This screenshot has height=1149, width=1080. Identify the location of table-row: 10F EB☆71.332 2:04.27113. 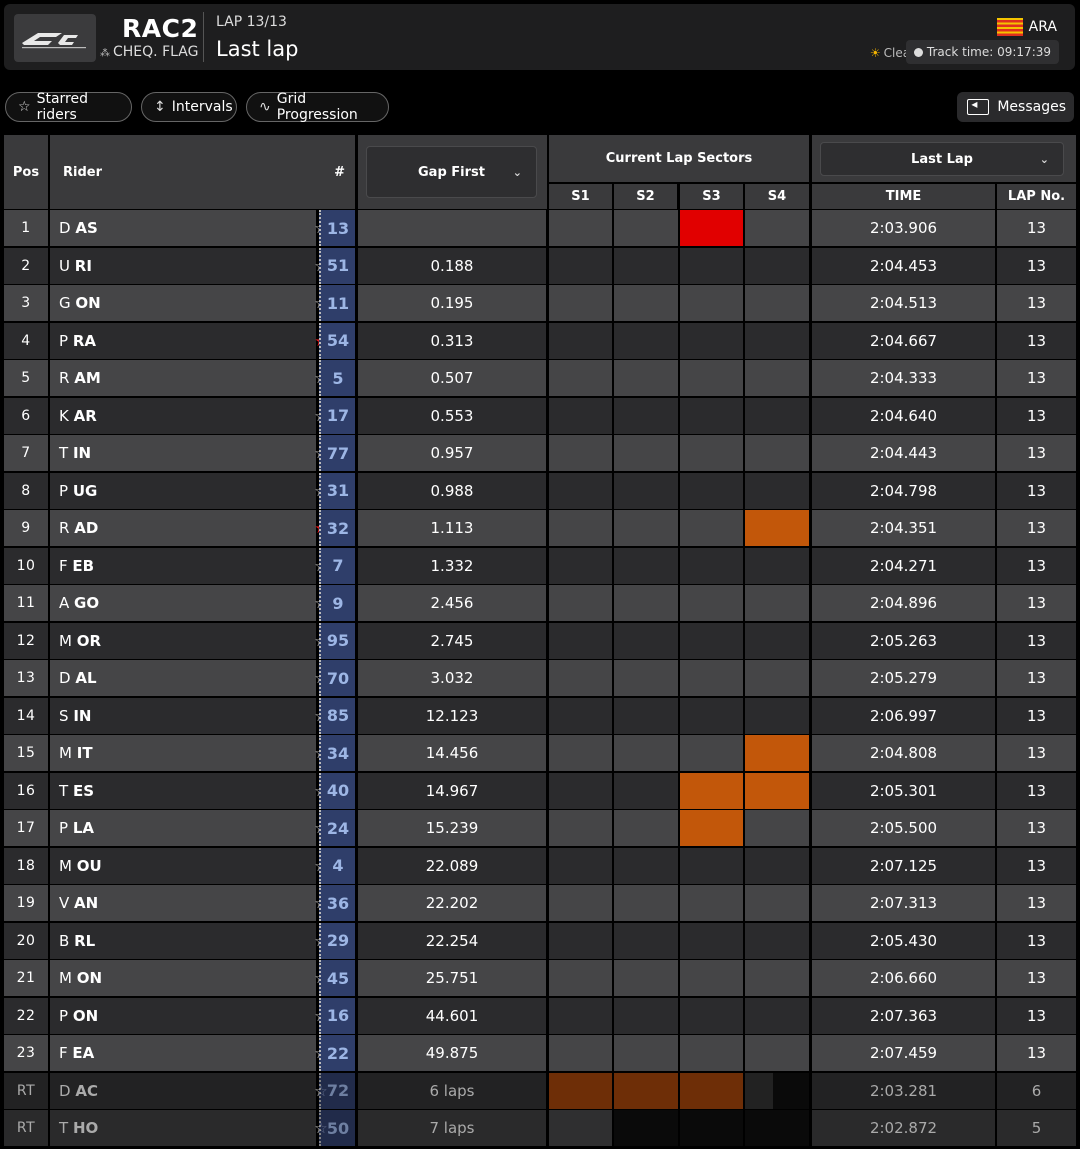
(540, 565).